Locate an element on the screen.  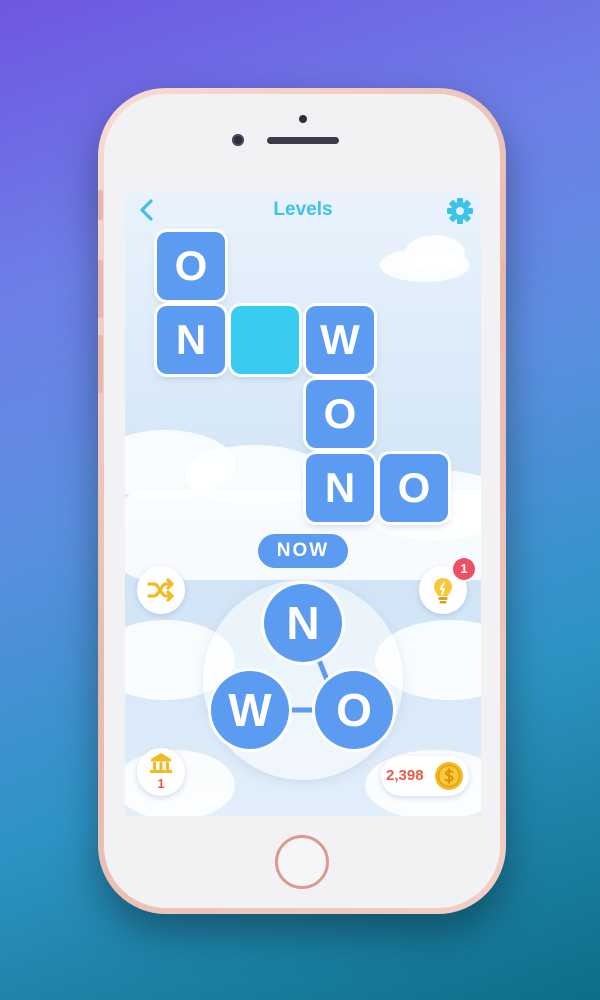
shuffle-button is located at coordinates (161, 590).